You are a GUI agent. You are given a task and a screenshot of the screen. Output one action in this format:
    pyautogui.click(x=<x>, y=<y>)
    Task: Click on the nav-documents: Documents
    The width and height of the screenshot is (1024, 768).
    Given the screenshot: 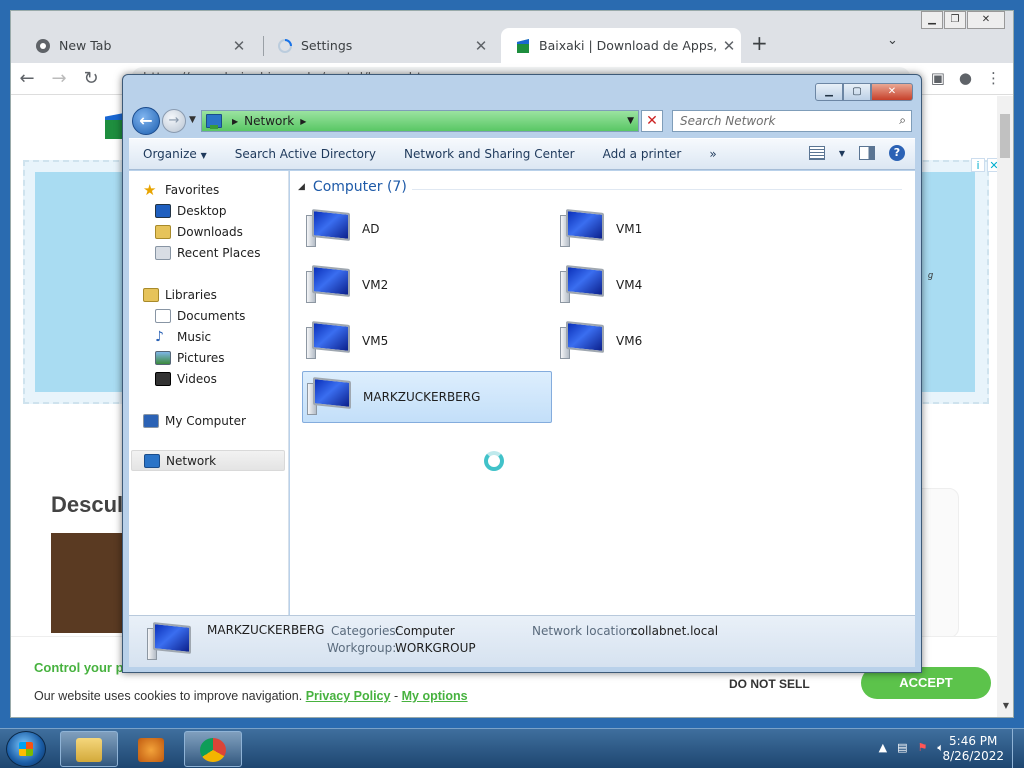 What is the action you would take?
    pyautogui.click(x=200, y=316)
    